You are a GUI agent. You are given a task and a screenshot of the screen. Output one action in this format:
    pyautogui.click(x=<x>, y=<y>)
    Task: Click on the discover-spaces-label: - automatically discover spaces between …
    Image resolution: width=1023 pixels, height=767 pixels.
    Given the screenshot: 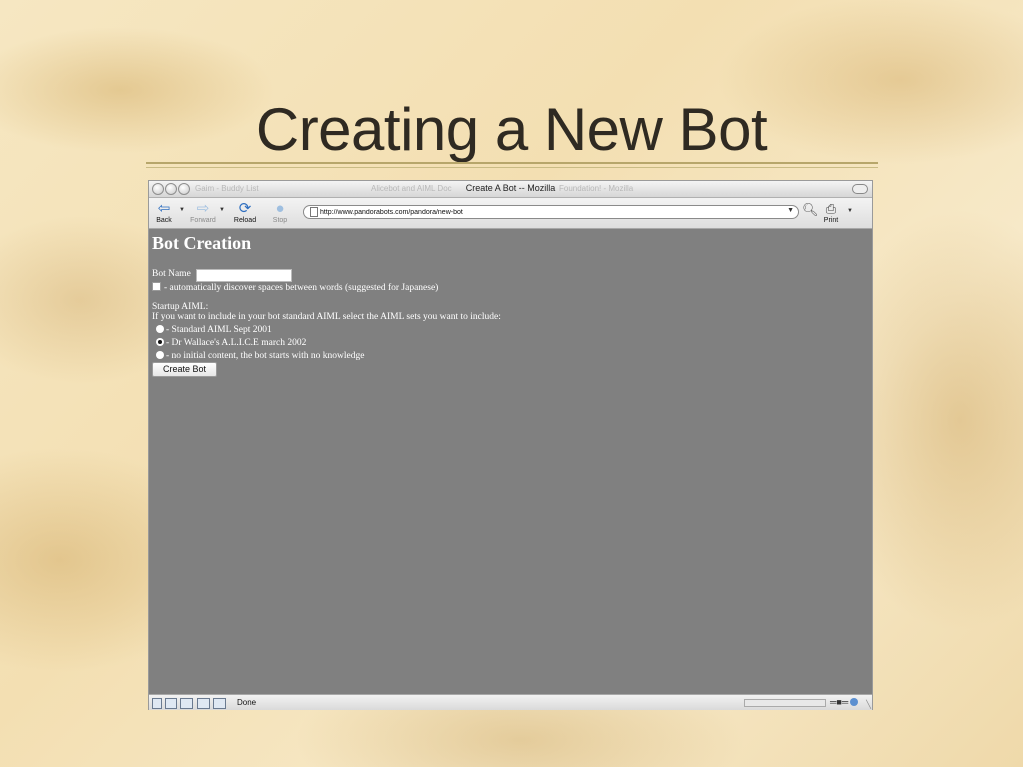 What is the action you would take?
    pyautogui.click(x=301, y=288)
    